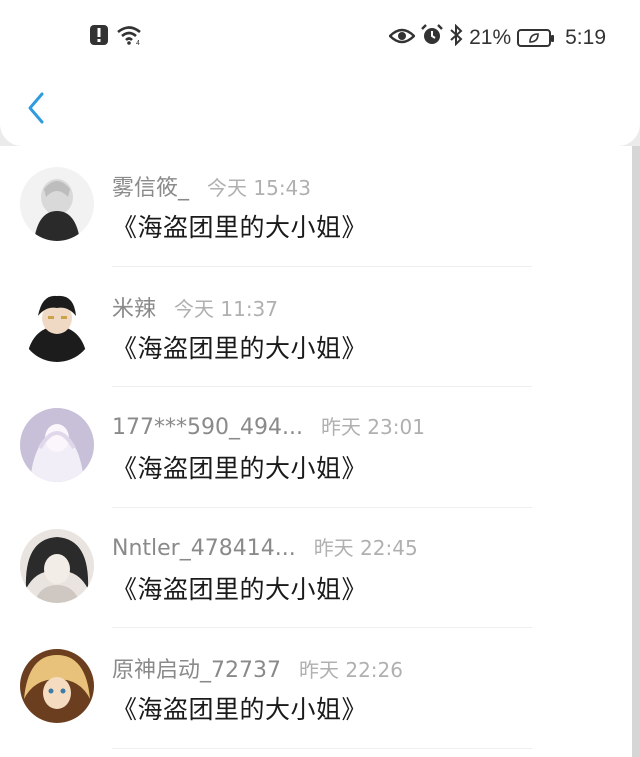 This screenshot has height=757, width=640. I want to click on alarm-icon, so click(432, 37).